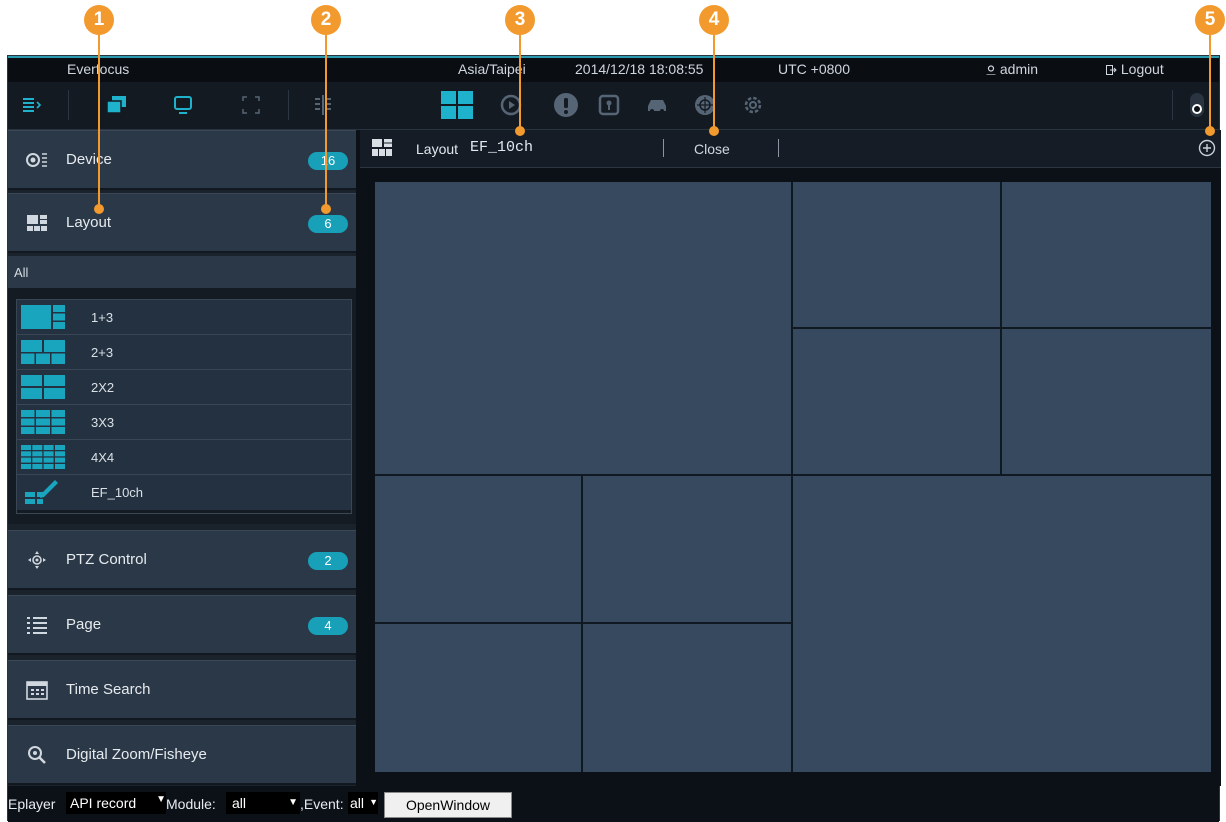 Image resolution: width=1226 pixels, height=822 pixels. Describe the element at coordinates (117, 492) in the screenshot. I see `layout-item-label: EF_10ch` at that location.